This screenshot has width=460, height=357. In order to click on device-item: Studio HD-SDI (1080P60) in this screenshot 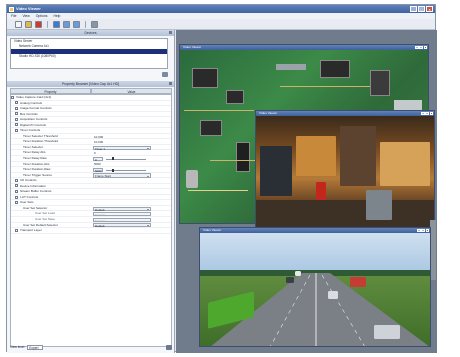, I will do `click(89, 56)`.